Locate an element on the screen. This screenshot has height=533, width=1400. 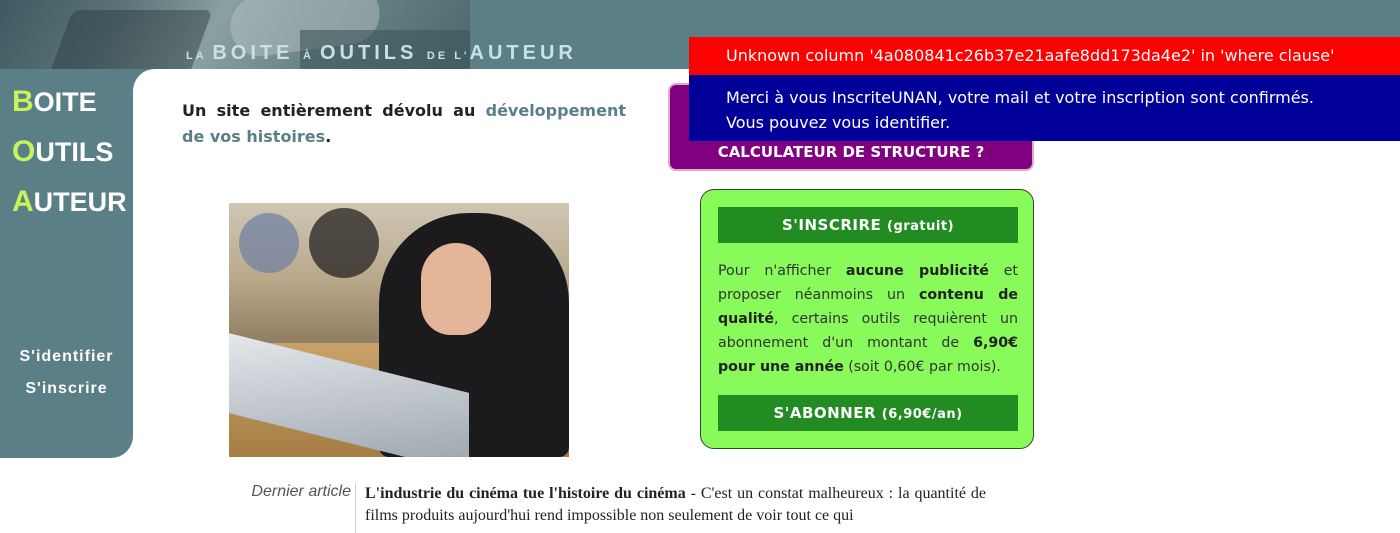
site-title: LA BOITE À OUTILS DE L'AUTEUR is located at coordinates (381, 53).